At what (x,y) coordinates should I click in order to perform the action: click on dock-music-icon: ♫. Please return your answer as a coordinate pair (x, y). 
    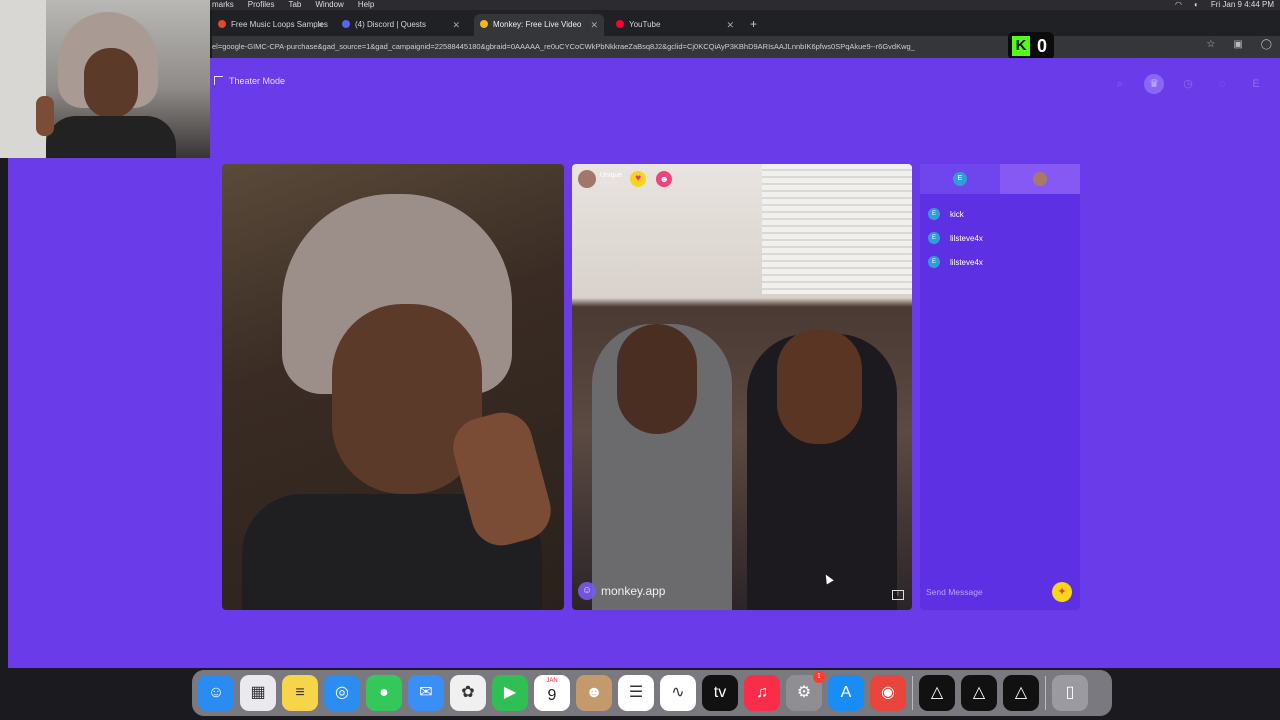
    Looking at the image, I should click on (762, 693).